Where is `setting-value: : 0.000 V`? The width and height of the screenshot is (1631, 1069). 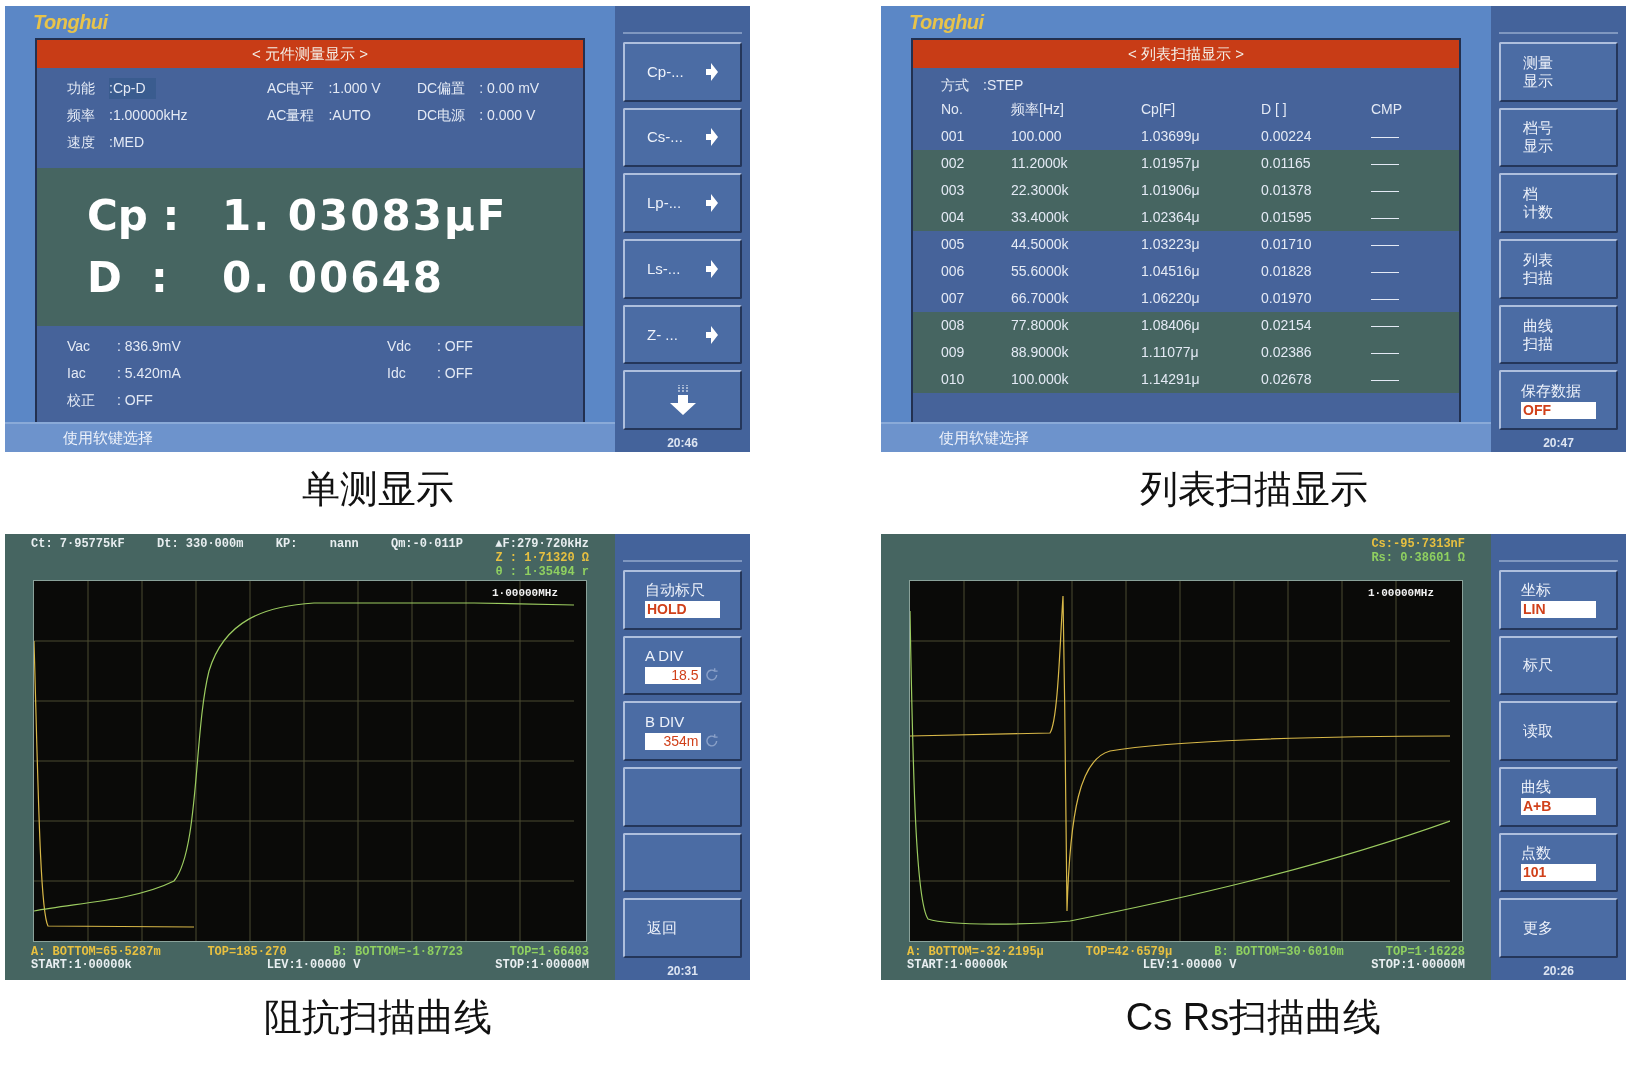
setting-value: : 0.000 V is located at coordinates (507, 115).